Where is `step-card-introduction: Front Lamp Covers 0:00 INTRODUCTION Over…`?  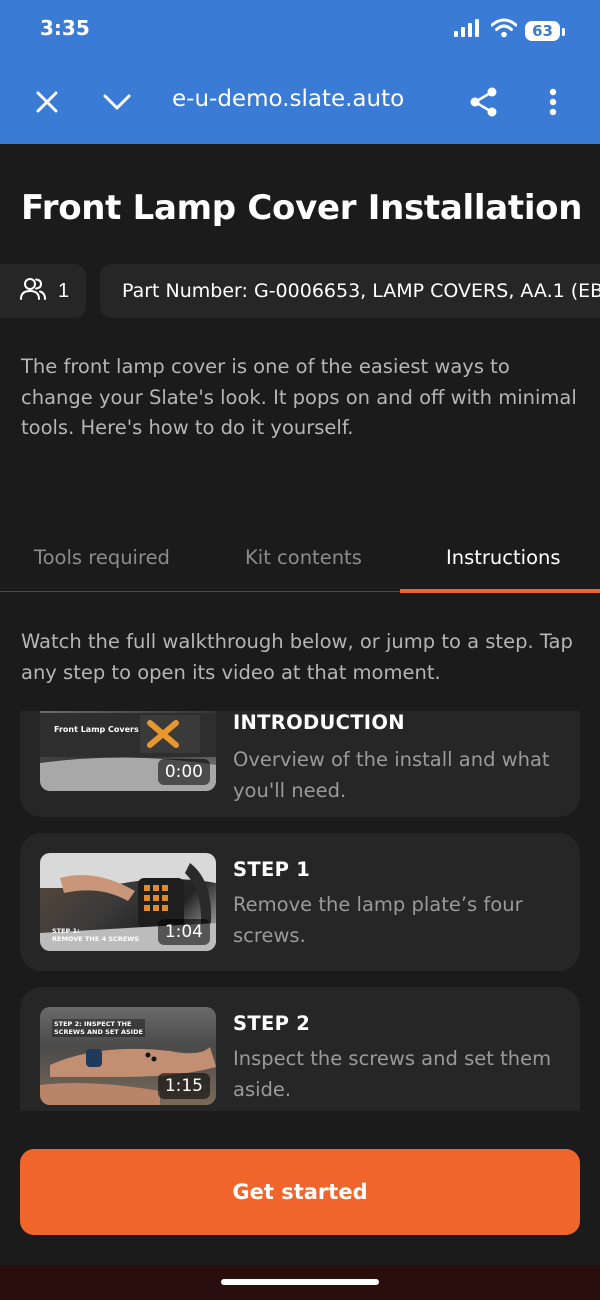 step-card-introduction: Front Lamp Covers 0:00 INTRODUCTION Over… is located at coordinates (300, 764).